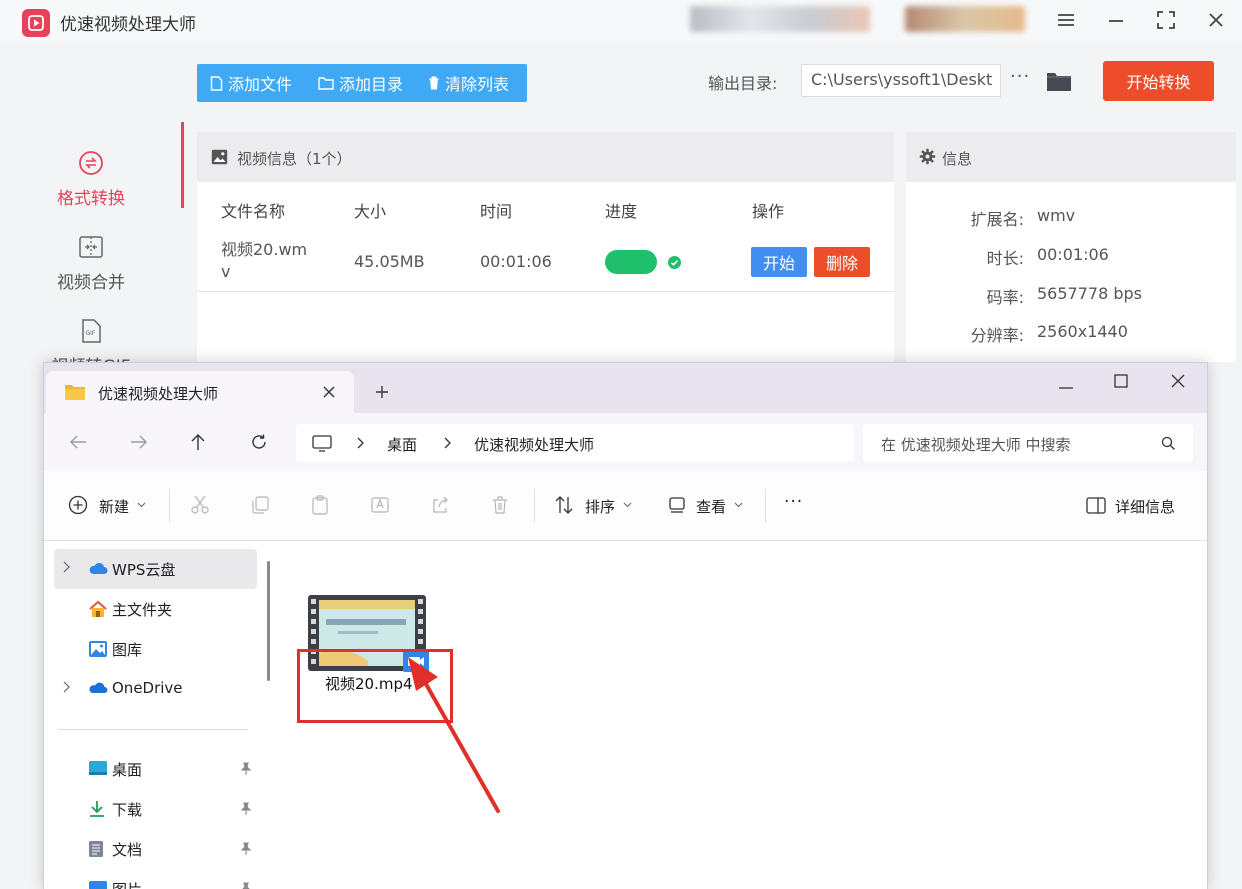 The image size is (1242, 889). I want to click on nav-item-label: 图片, so click(127, 884).